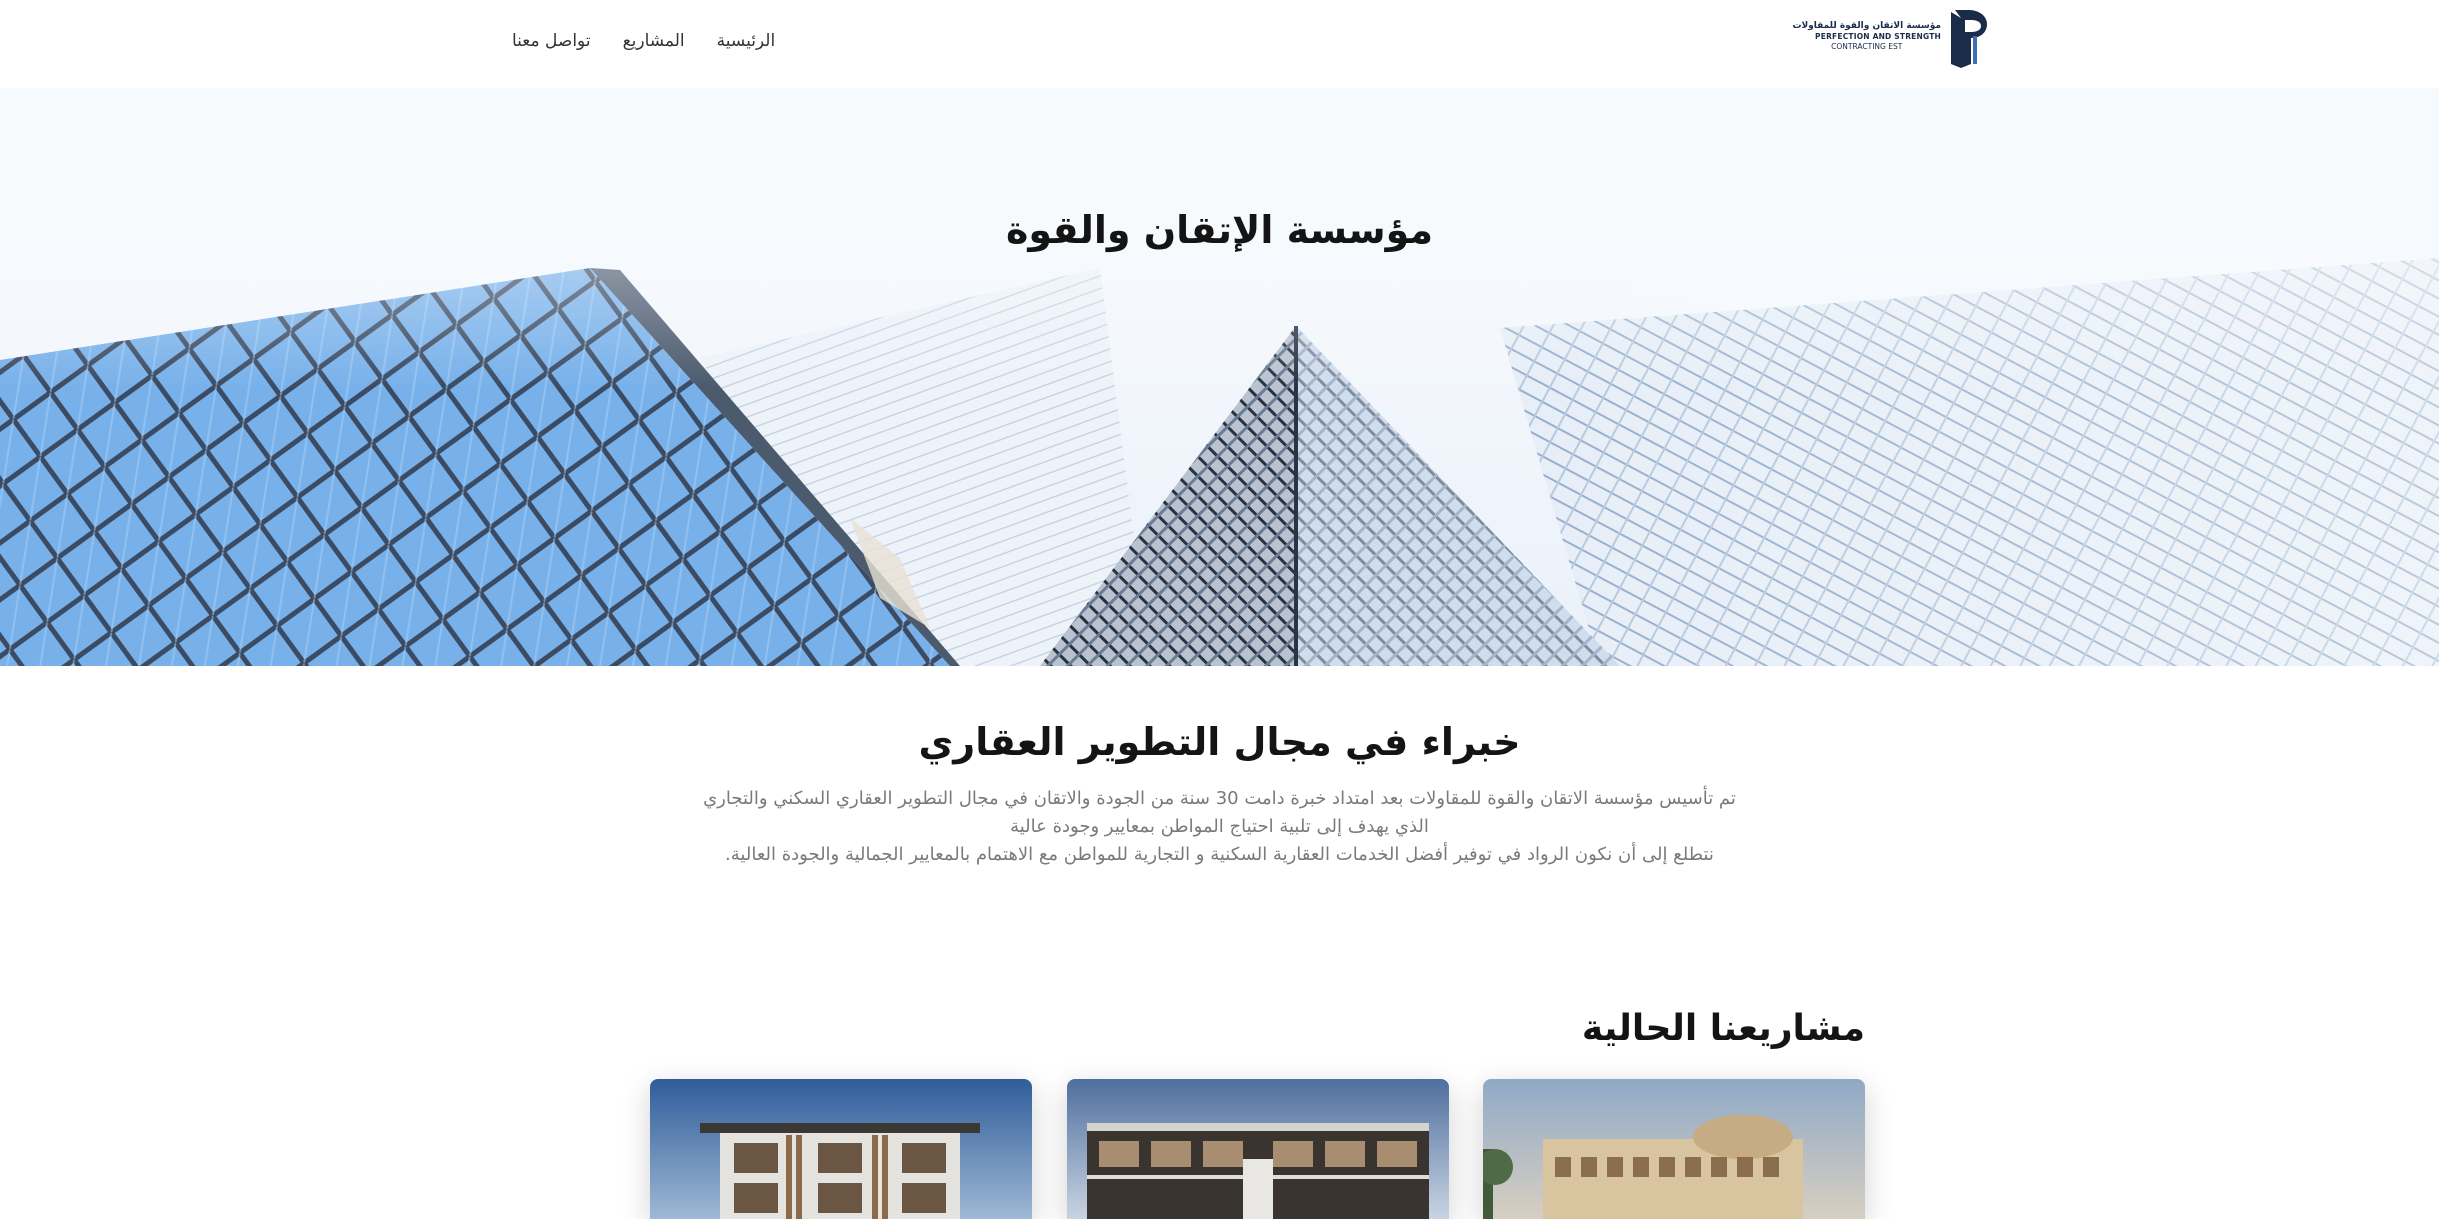 The height and width of the screenshot is (1219, 2439). Describe the element at coordinates (1219, 742) in the screenshot. I see `about-title: خبراء في مجال التطوير العقاري` at that location.